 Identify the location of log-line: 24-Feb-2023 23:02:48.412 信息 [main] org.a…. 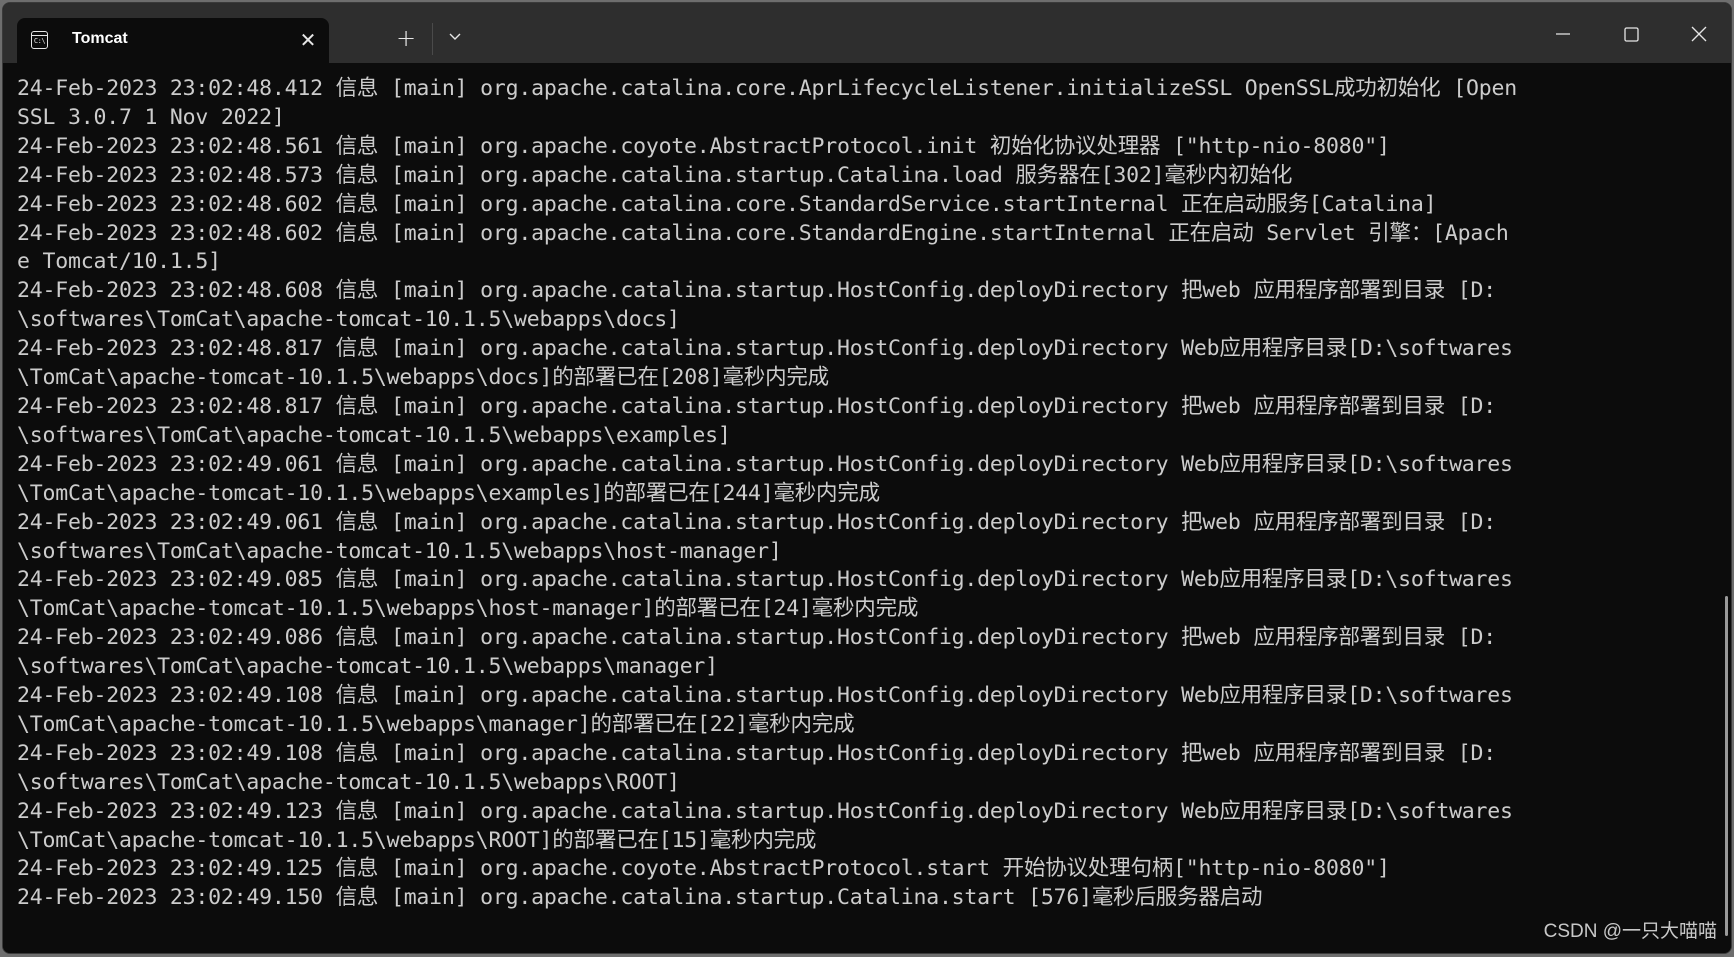
(767, 88).